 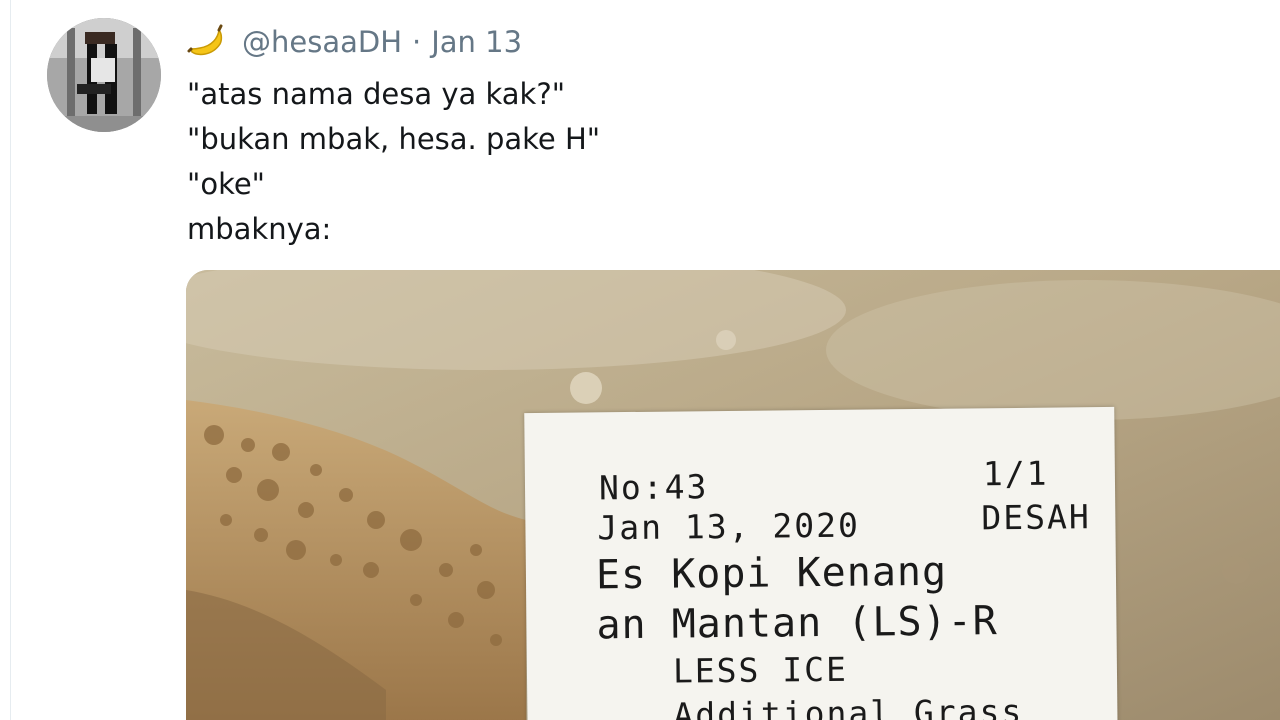 I want to click on receipt-modifier-ice: LESS ICE, so click(x=760, y=670).